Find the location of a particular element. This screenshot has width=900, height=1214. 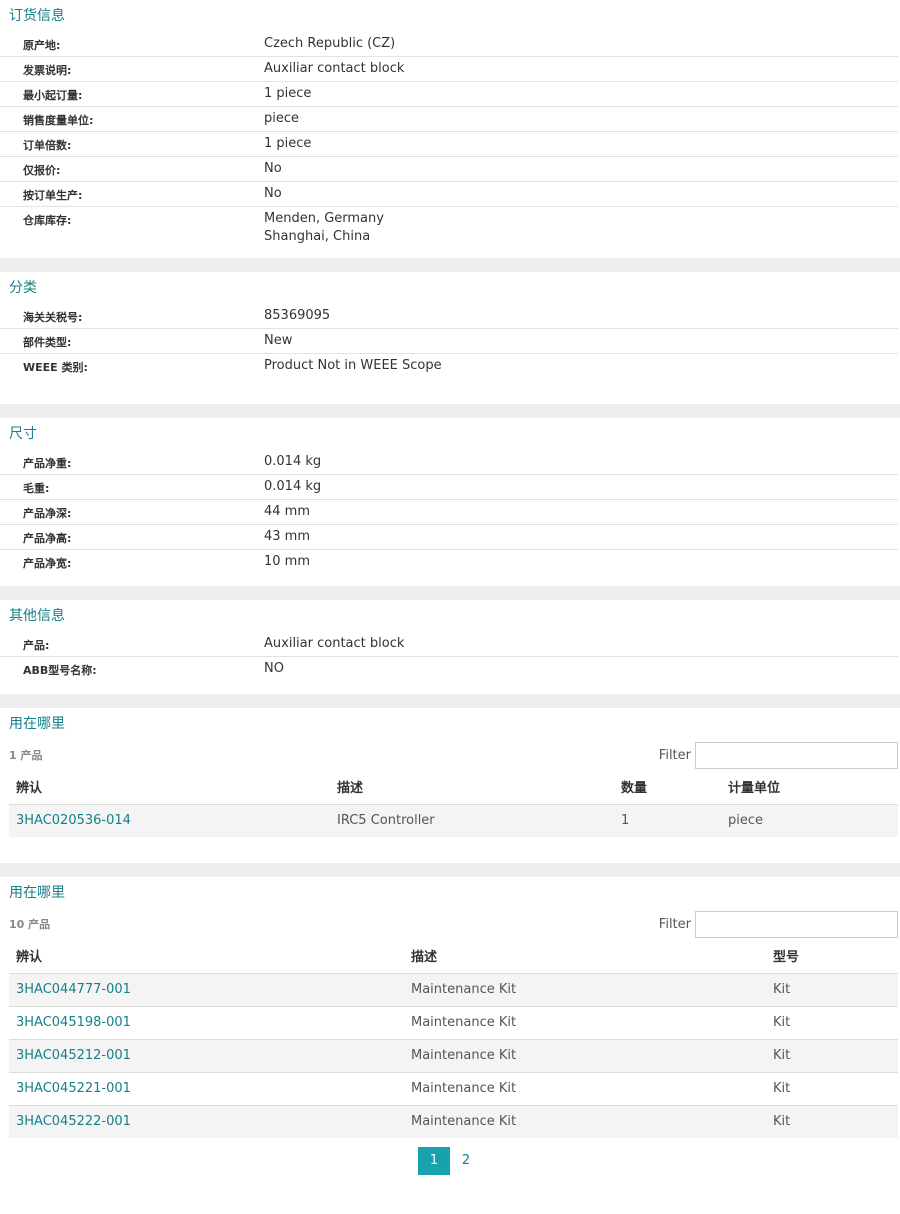

field-value: Product Not in WEEE Scope is located at coordinates (581, 366).